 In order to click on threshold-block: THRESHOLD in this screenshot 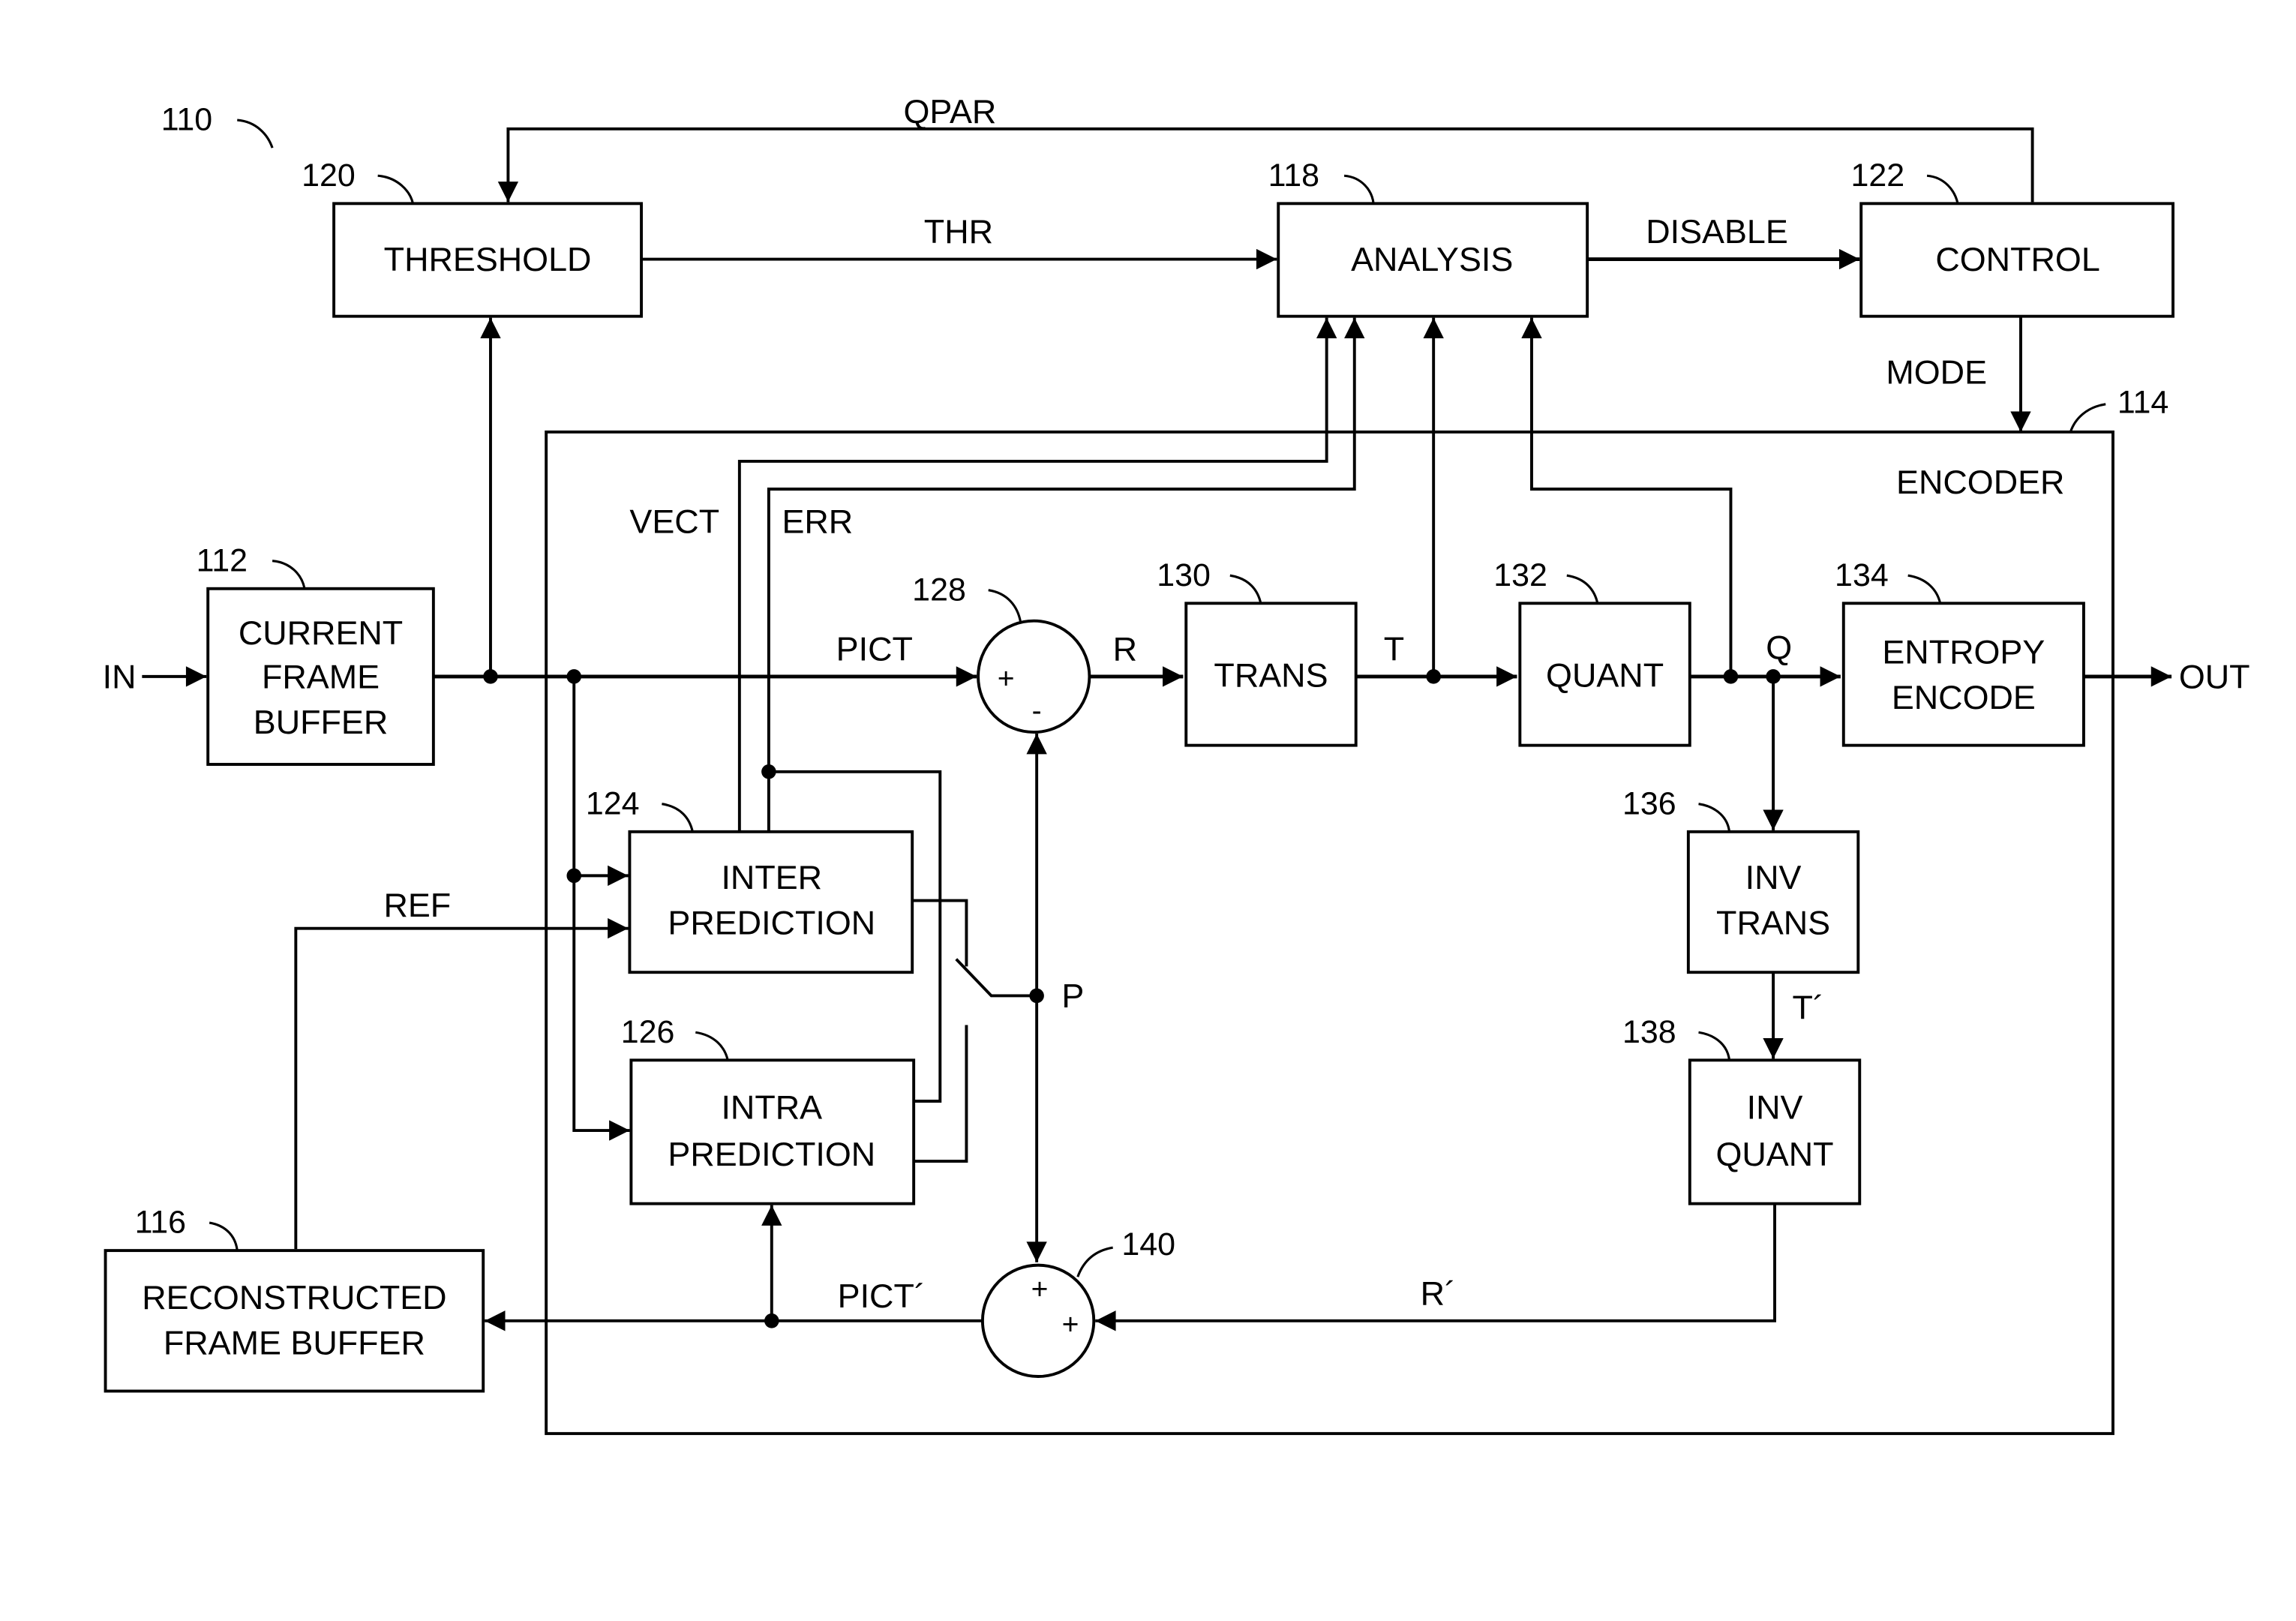, I will do `click(488, 260)`.